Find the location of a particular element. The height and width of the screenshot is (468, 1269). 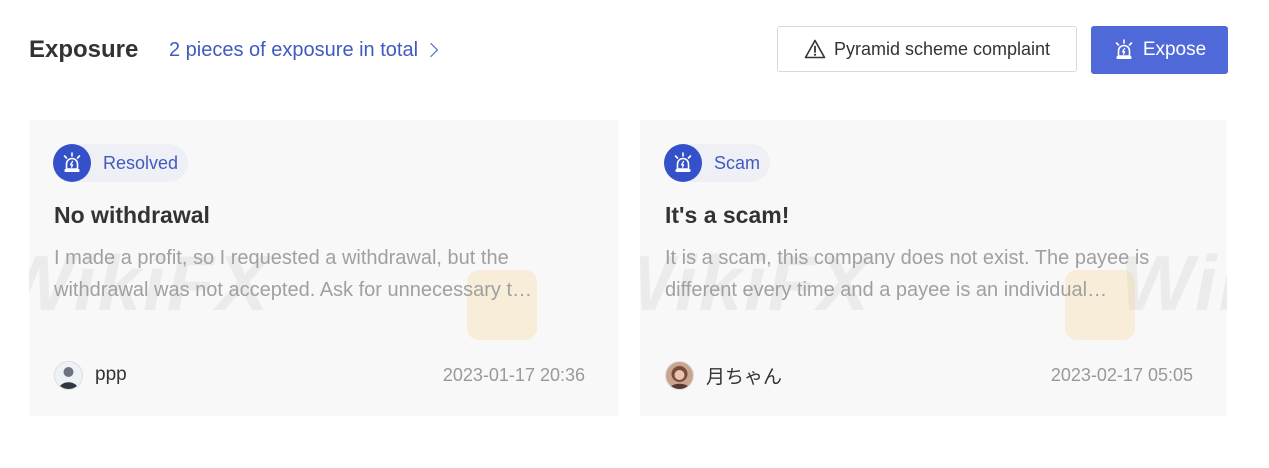

status-label: Resolved is located at coordinates (134, 163).